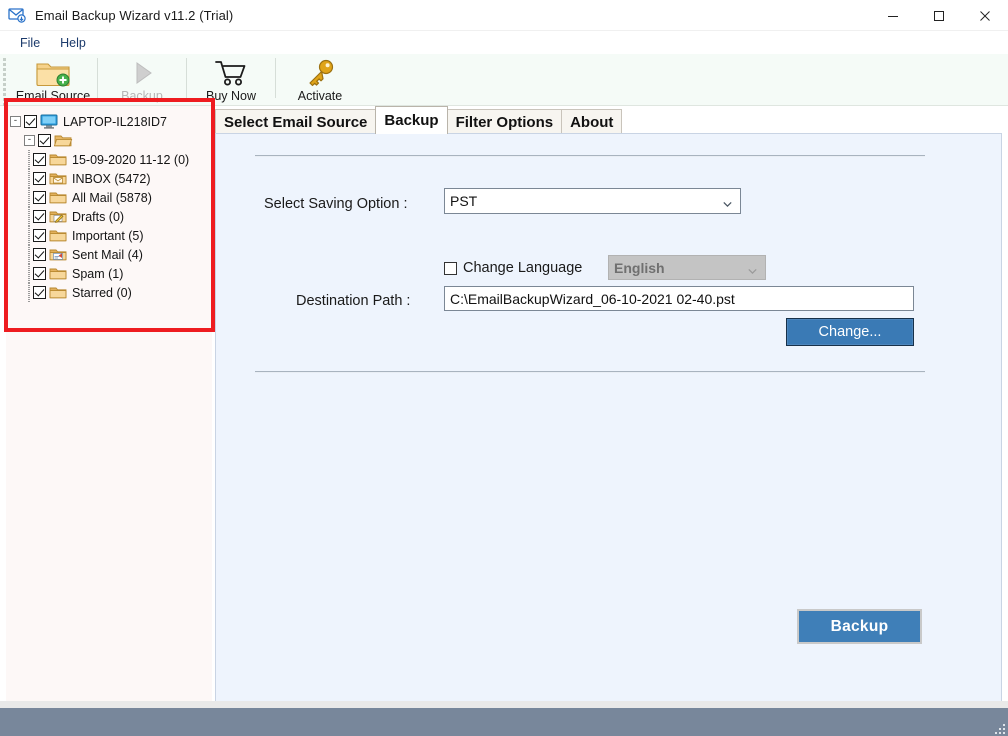 The height and width of the screenshot is (736, 1008). What do you see at coordinates (18, 15) in the screenshot?
I see `app-envelope-badge-icon` at bounding box center [18, 15].